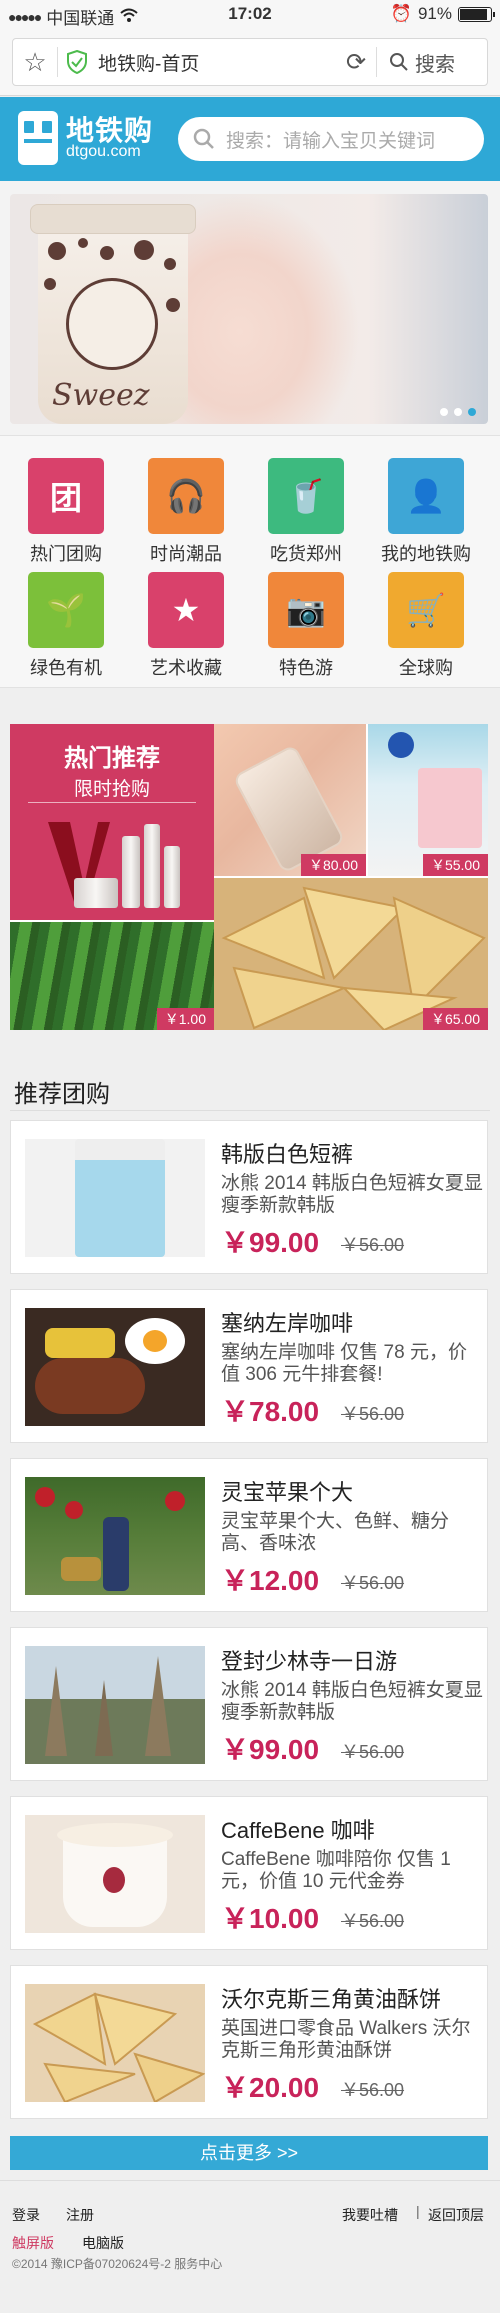 This screenshot has width=500, height=2313. Describe the element at coordinates (455, 865) in the screenshot. I see `tile-price: ￥55.00` at that location.